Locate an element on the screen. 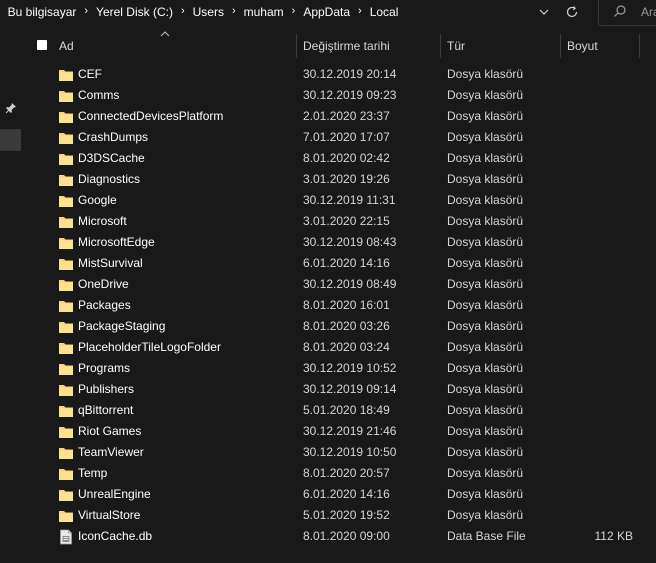 The height and width of the screenshot is (563, 656). file-name: CrashDumps is located at coordinates (113, 137).